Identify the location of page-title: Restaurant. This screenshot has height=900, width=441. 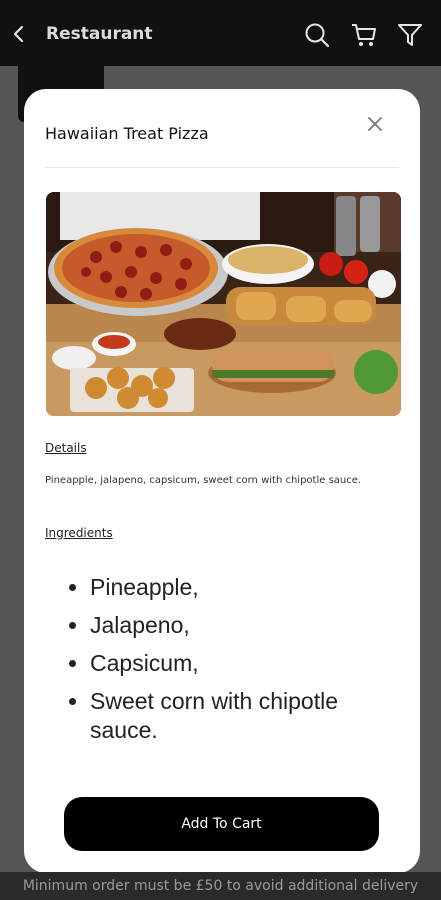
(99, 34).